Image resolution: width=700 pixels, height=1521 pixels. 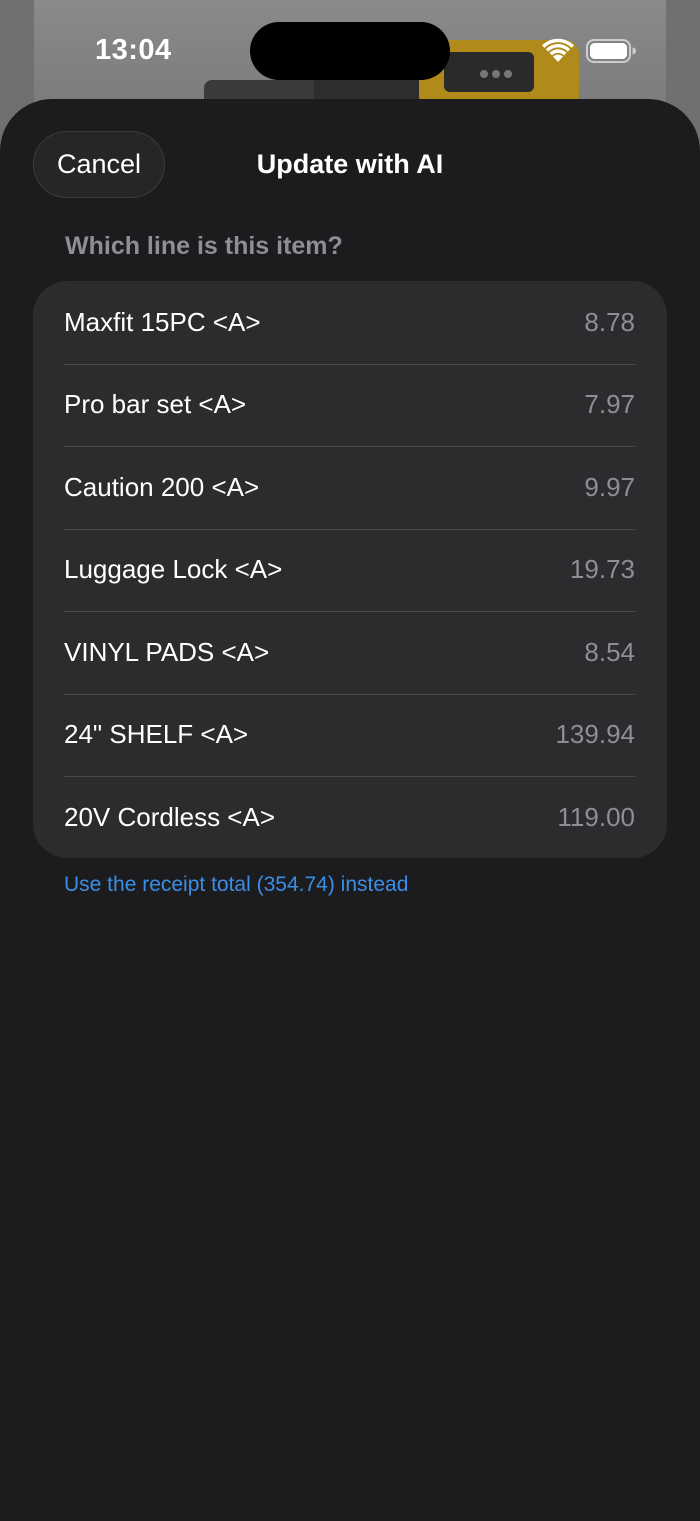 What do you see at coordinates (558, 50) in the screenshot?
I see `wifi-icon` at bounding box center [558, 50].